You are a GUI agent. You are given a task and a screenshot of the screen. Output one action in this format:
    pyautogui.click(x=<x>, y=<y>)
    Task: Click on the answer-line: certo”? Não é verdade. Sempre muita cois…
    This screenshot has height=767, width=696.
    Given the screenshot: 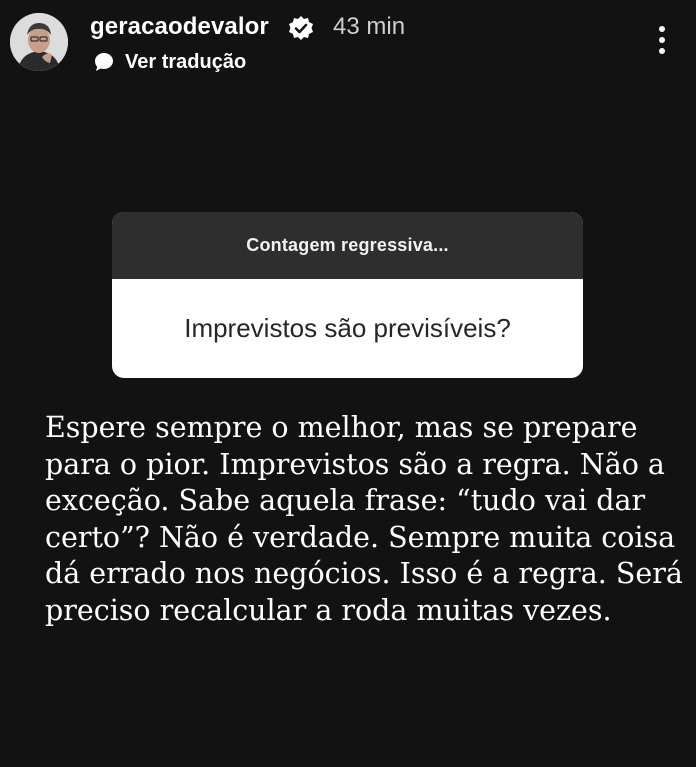 What is the action you would take?
    pyautogui.click(x=360, y=537)
    